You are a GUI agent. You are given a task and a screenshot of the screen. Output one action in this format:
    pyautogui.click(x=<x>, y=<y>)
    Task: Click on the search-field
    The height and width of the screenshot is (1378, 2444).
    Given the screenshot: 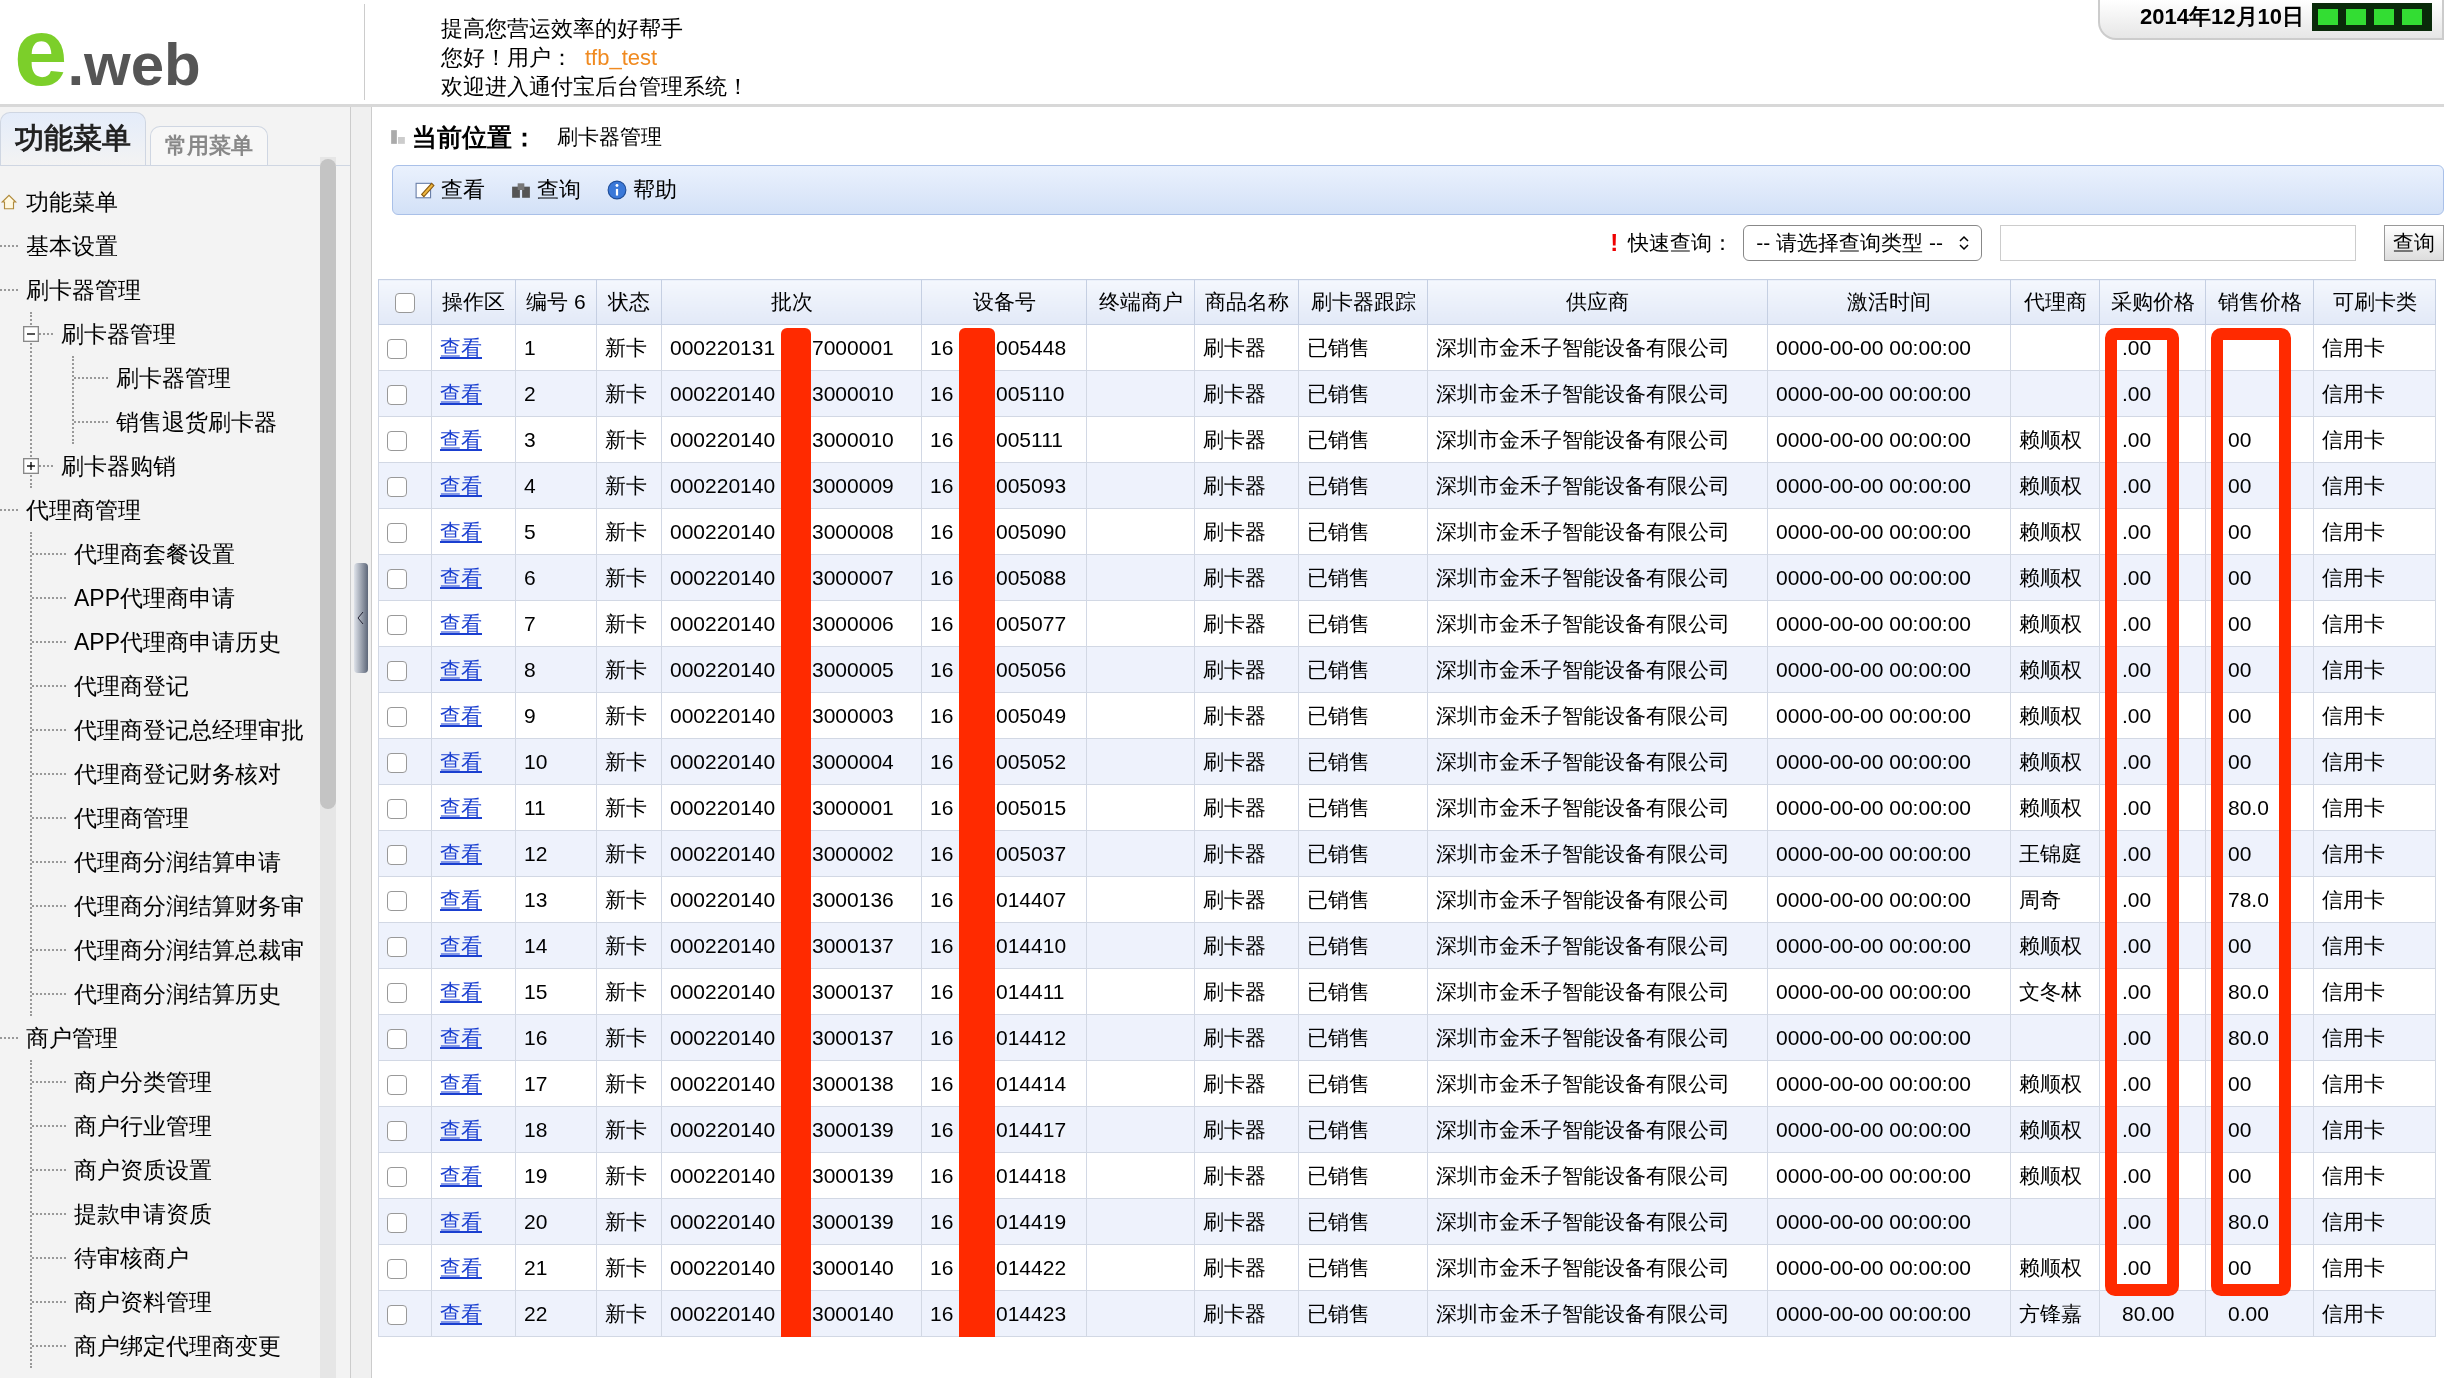 What is the action you would take?
    pyautogui.click(x=2178, y=243)
    